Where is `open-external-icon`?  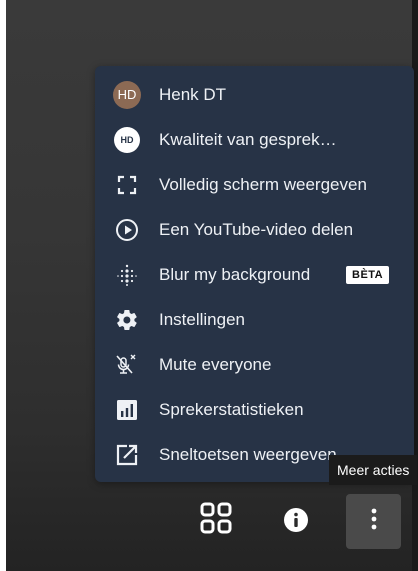 open-external-icon is located at coordinates (127, 455).